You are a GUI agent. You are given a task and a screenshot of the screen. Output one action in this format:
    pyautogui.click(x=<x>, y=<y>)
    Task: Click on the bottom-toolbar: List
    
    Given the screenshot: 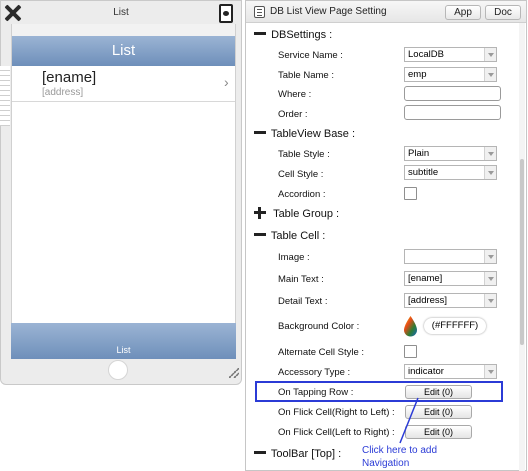 What is the action you would take?
    pyautogui.click(x=123, y=341)
    